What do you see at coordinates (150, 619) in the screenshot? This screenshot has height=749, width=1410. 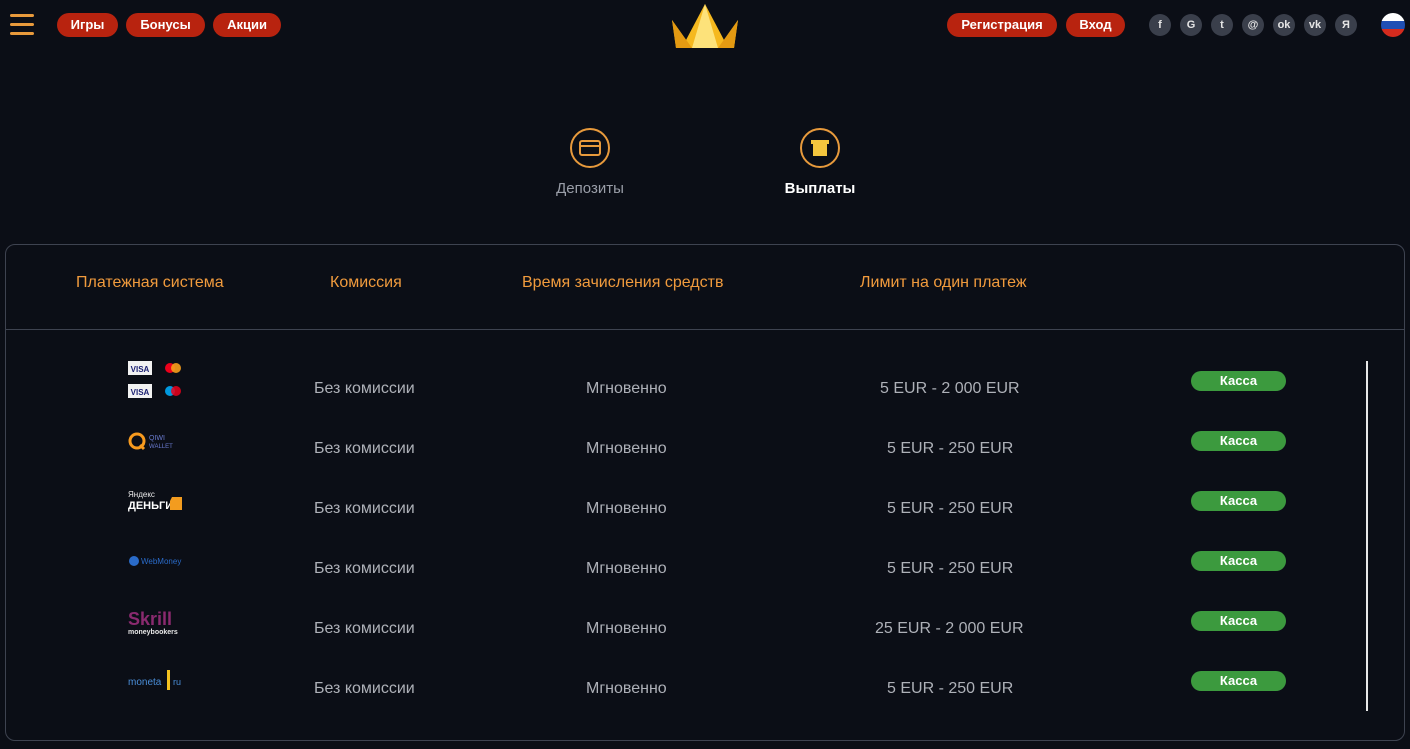 I see `svg-text: Skrill` at bounding box center [150, 619].